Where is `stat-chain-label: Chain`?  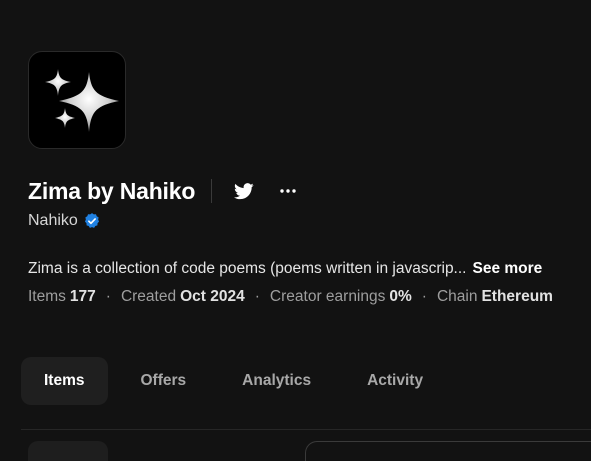
stat-chain-label: Chain is located at coordinates (457, 296).